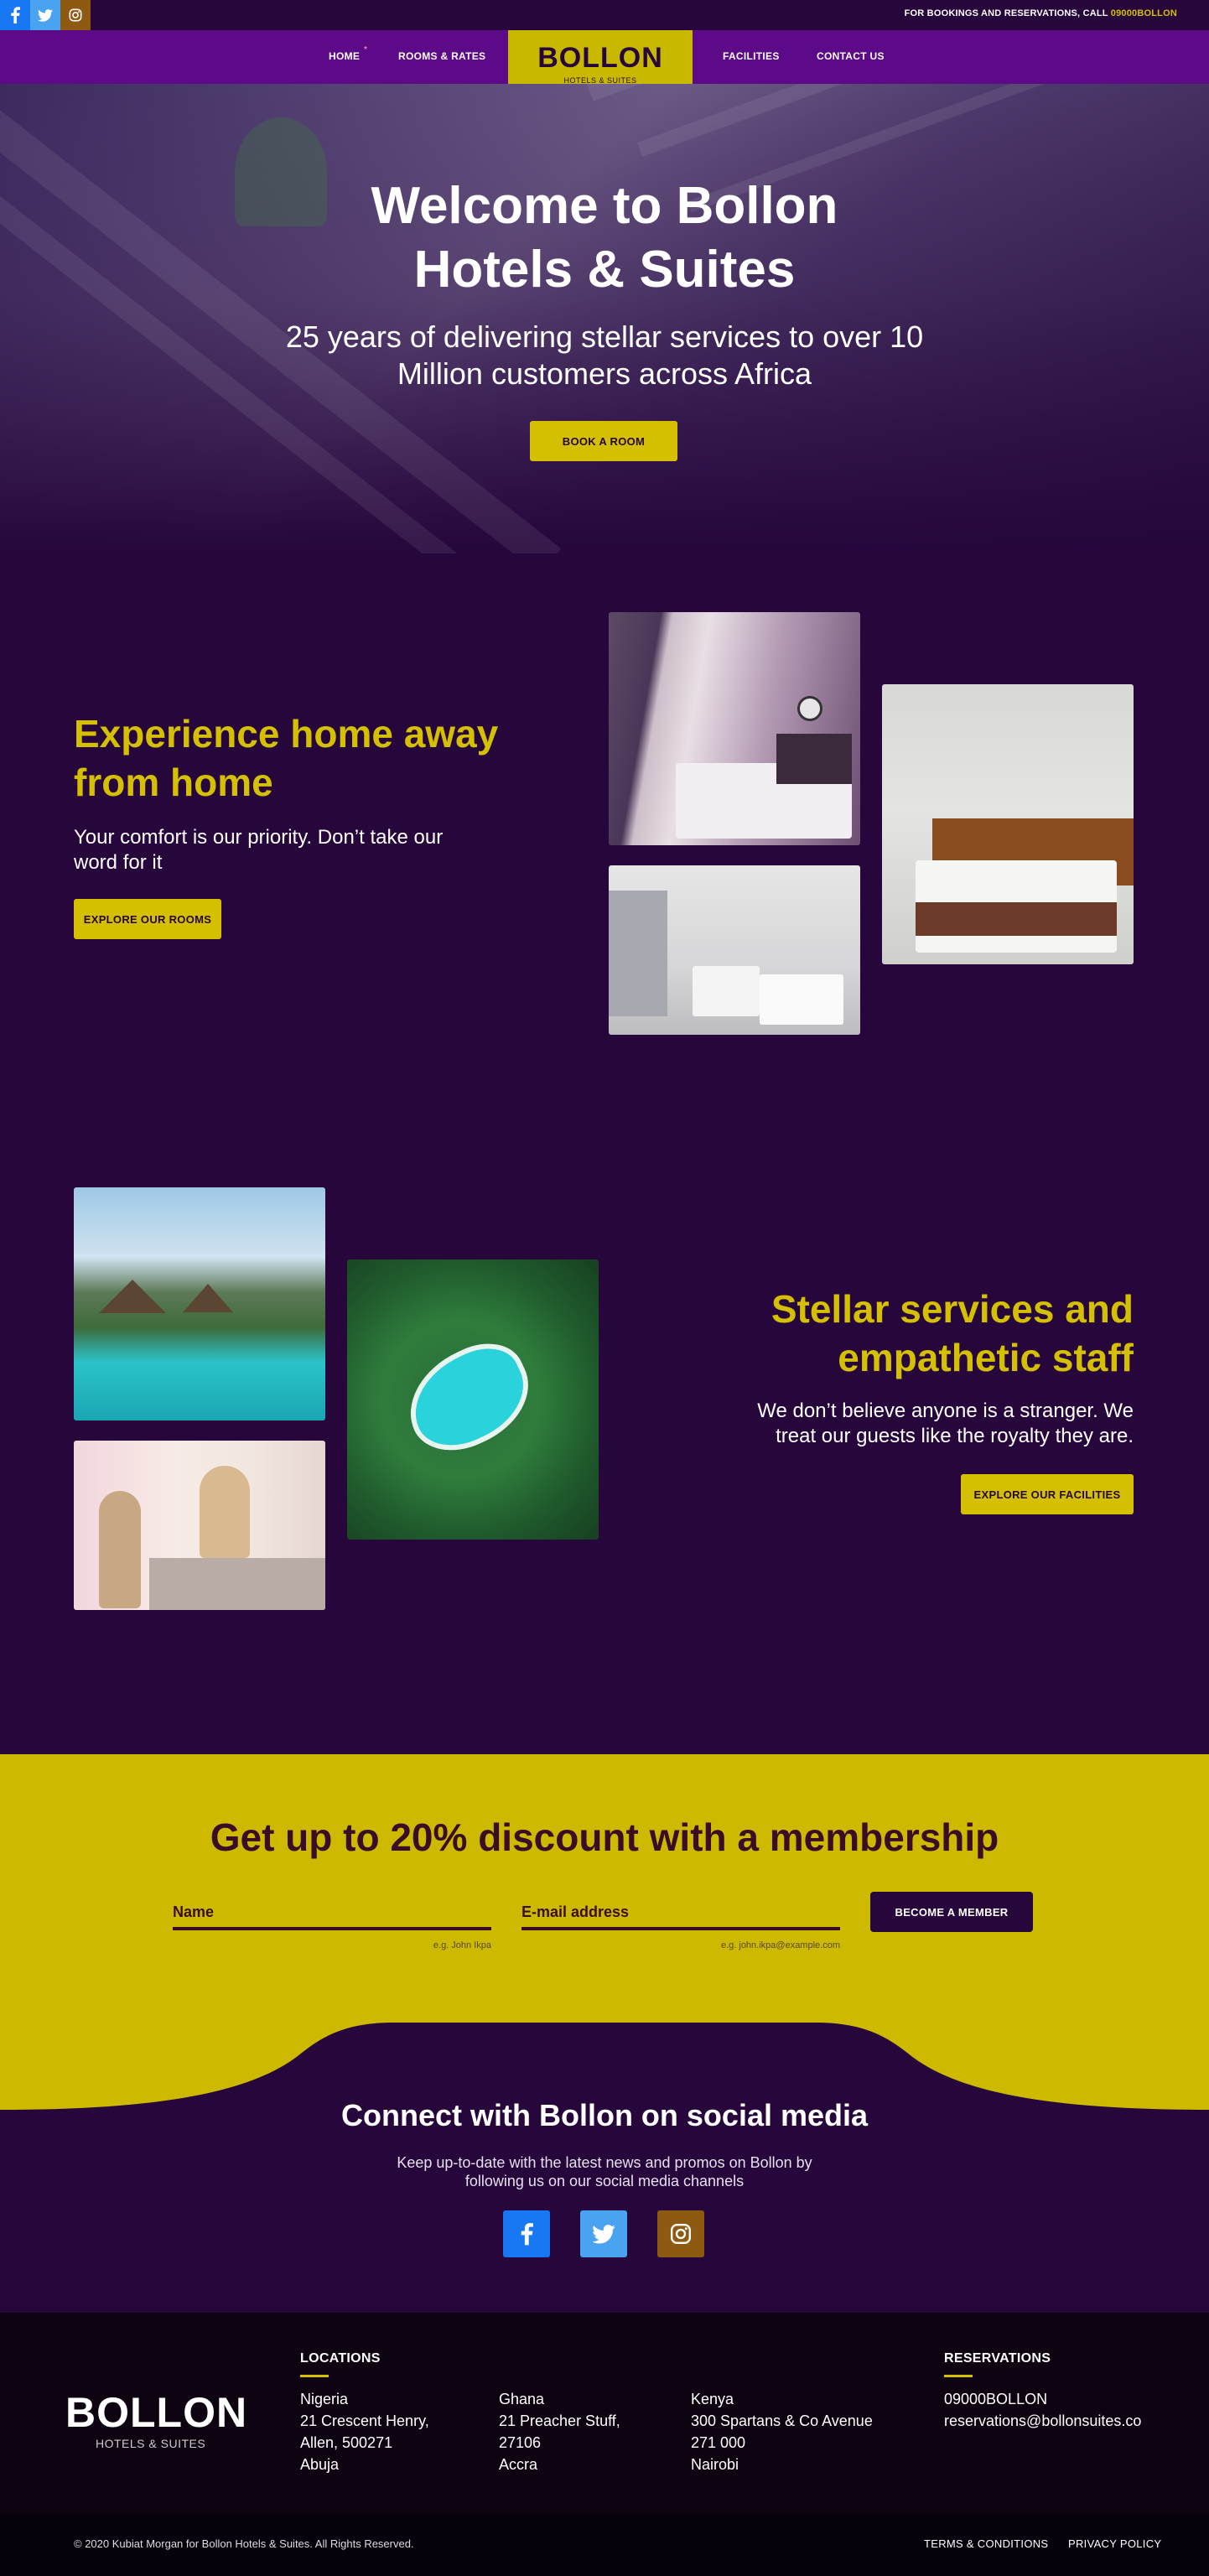  What do you see at coordinates (1042, 2399) in the screenshot?
I see `reservations-phone: 09000BOLLON` at bounding box center [1042, 2399].